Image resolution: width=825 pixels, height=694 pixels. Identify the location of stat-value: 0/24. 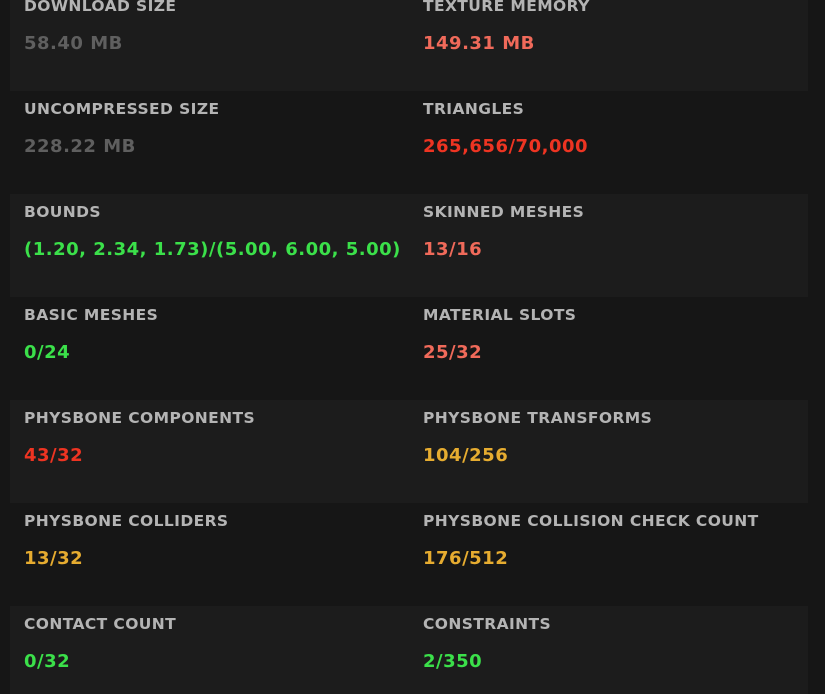
(47, 352).